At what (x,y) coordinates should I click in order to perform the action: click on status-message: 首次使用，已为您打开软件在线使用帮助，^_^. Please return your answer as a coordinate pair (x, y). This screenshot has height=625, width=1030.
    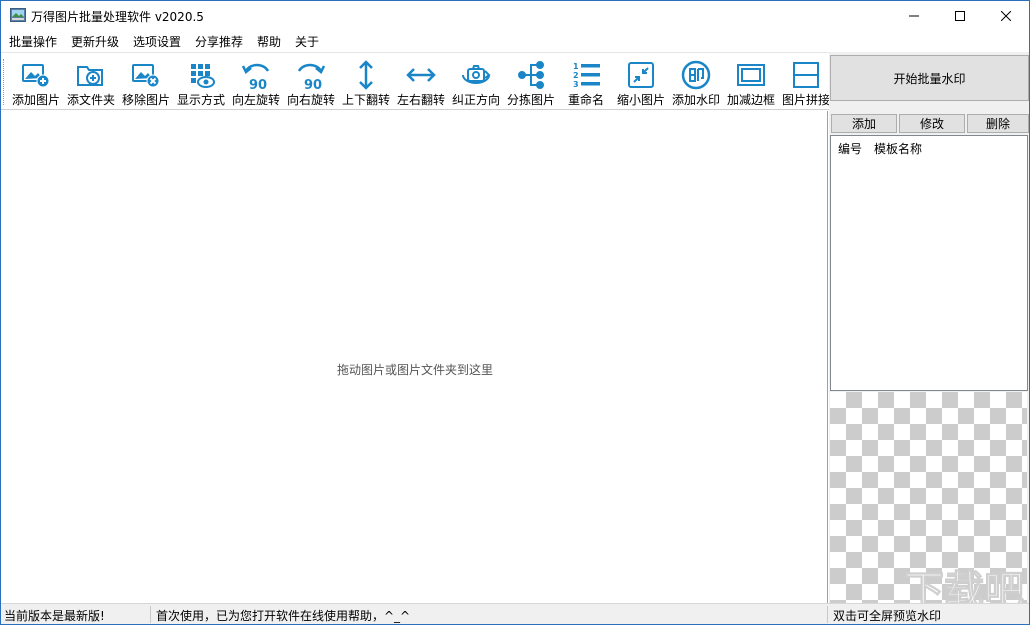
    Looking at the image, I should click on (283, 616).